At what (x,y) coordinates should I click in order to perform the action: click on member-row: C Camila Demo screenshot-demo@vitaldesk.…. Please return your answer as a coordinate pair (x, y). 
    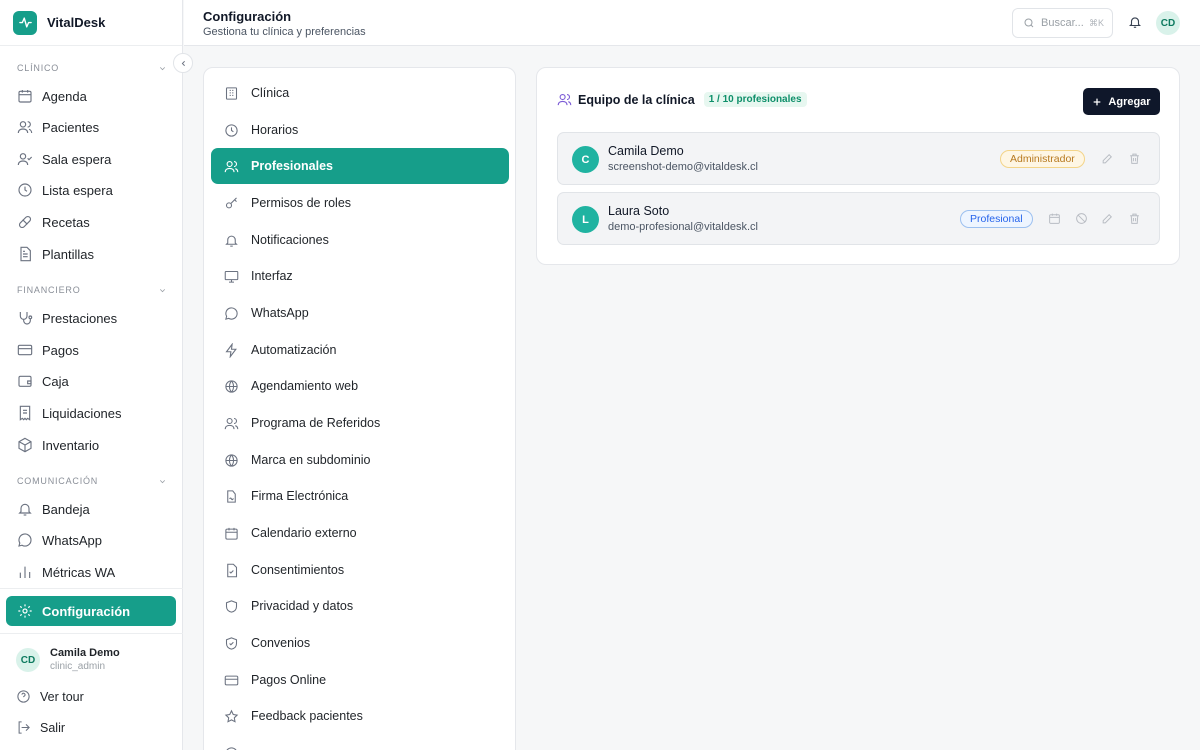
    Looking at the image, I should click on (858, 158).